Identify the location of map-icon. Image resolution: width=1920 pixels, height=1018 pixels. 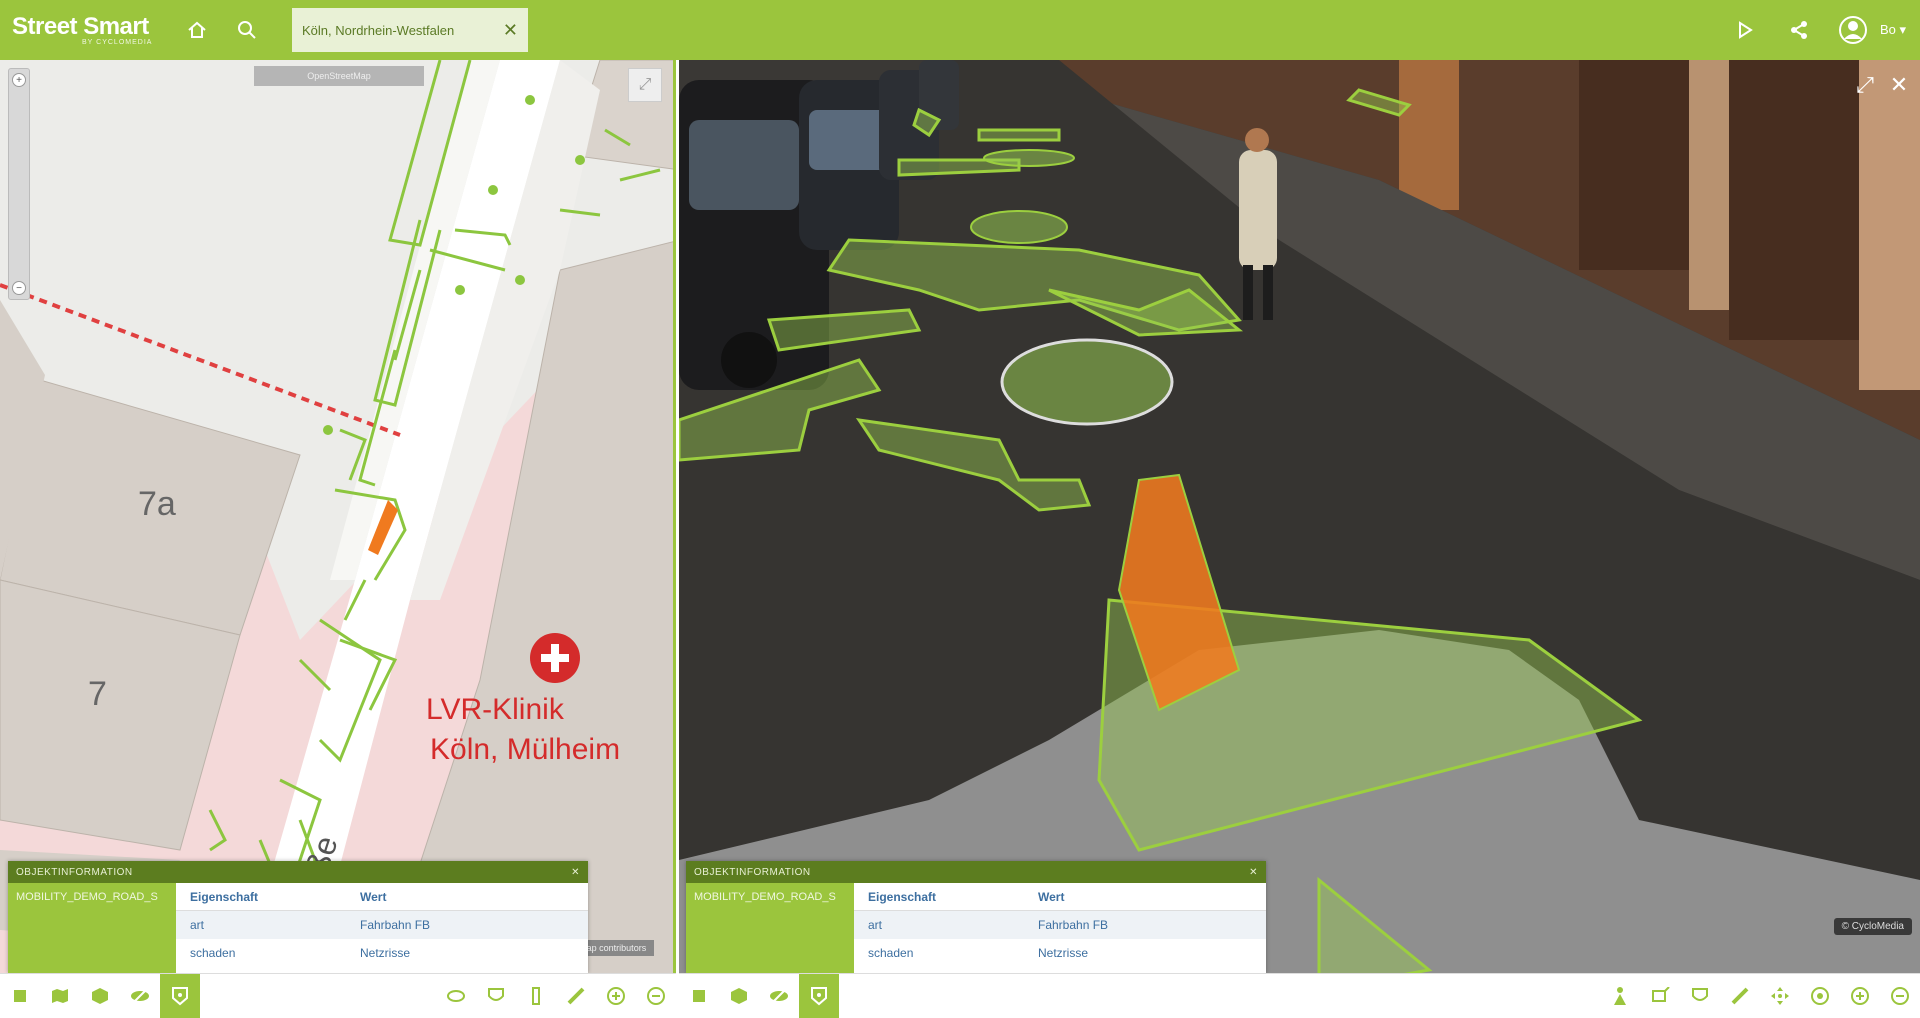
(60, 996).